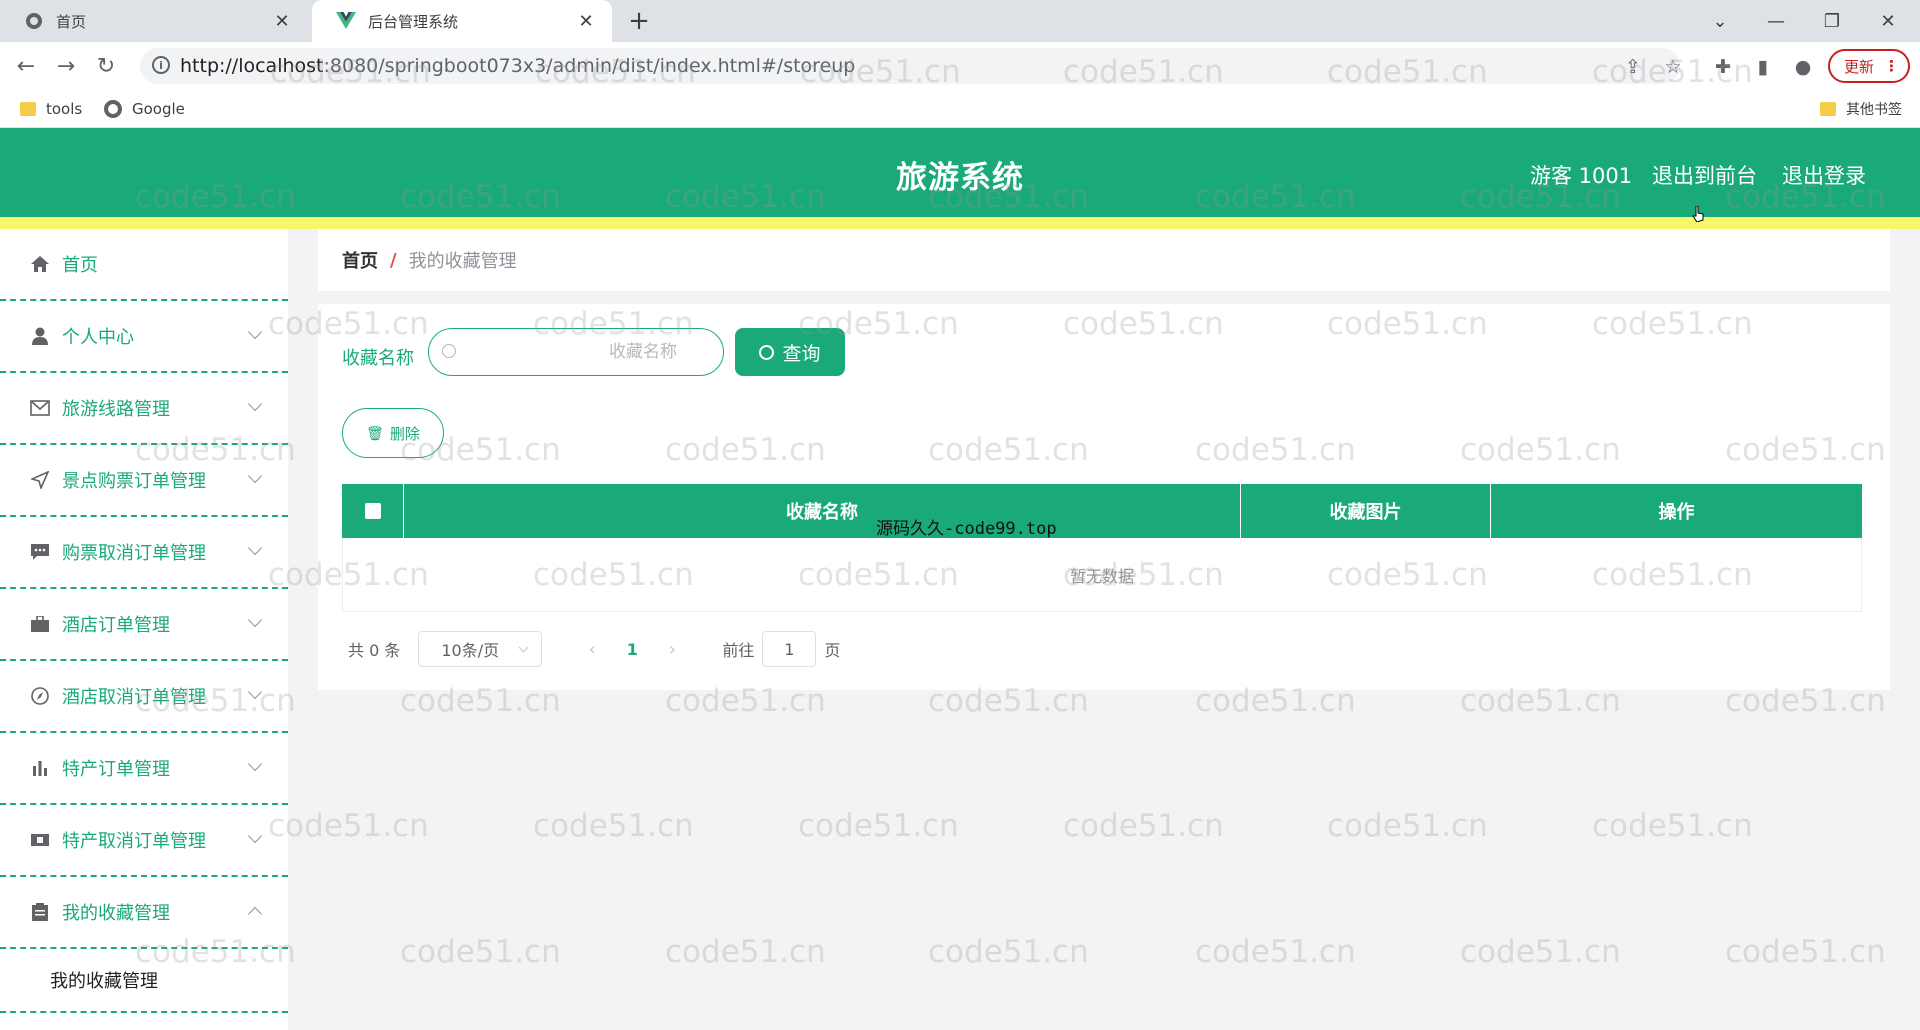 The width and height of the screenshot is (1920, 1030). What do you see at coordinates (1803, 67) in the screenshot?
I see `profile-icon: ●` at bounding box center [1803, 67].